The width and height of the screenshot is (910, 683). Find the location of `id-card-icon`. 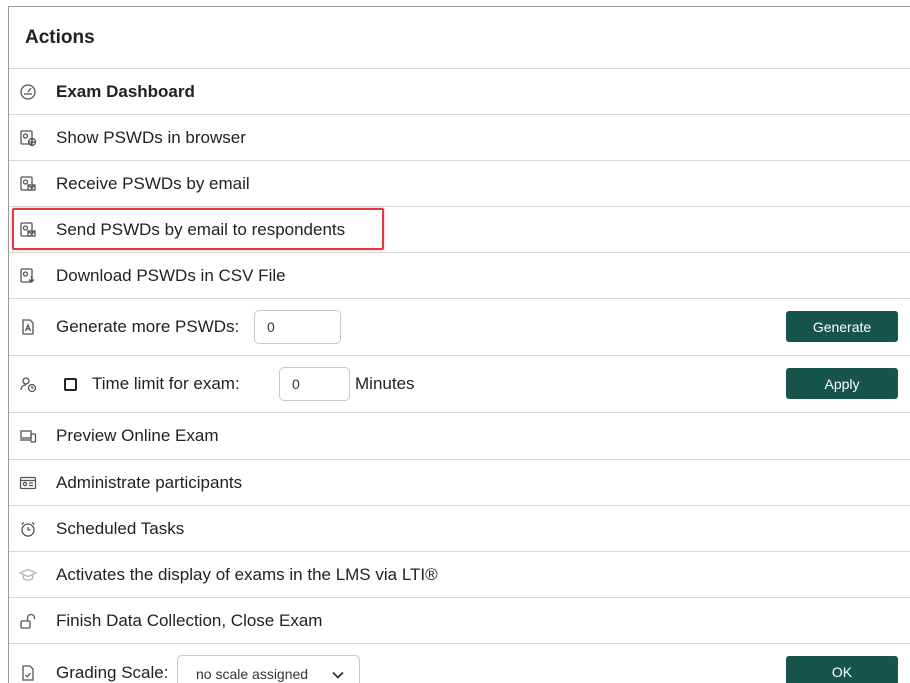

id-card-icon is located at coordinates (28, 483).